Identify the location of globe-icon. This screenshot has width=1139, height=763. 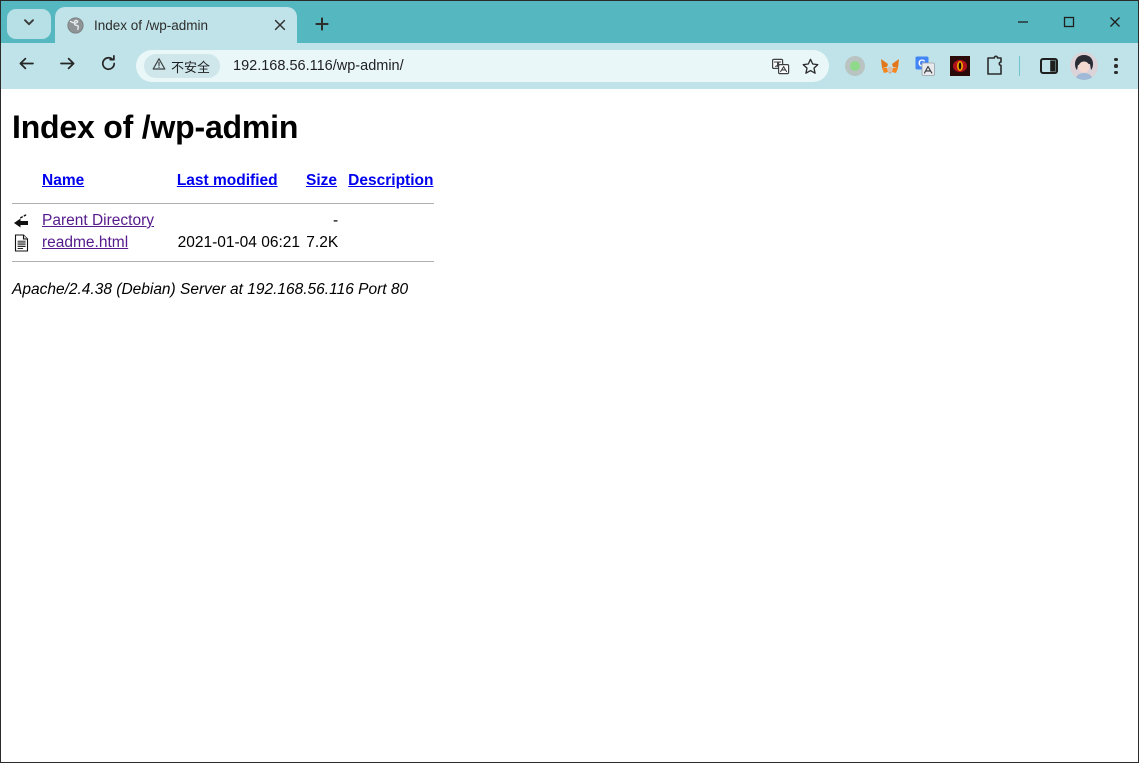
(75, 25).